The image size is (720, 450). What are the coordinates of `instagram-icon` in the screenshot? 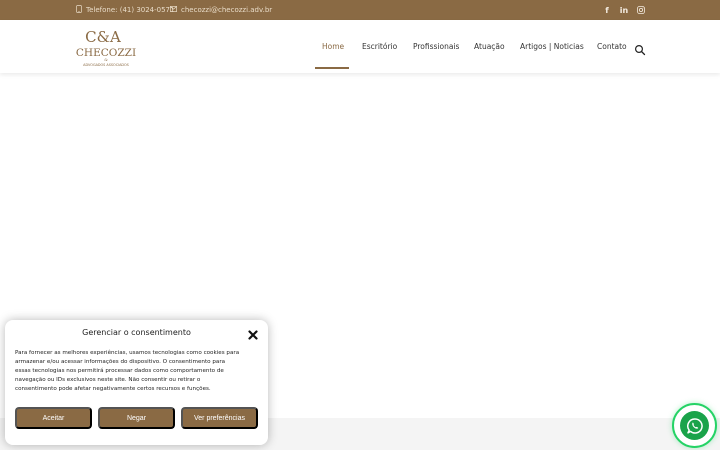 It's located at (641, 10).